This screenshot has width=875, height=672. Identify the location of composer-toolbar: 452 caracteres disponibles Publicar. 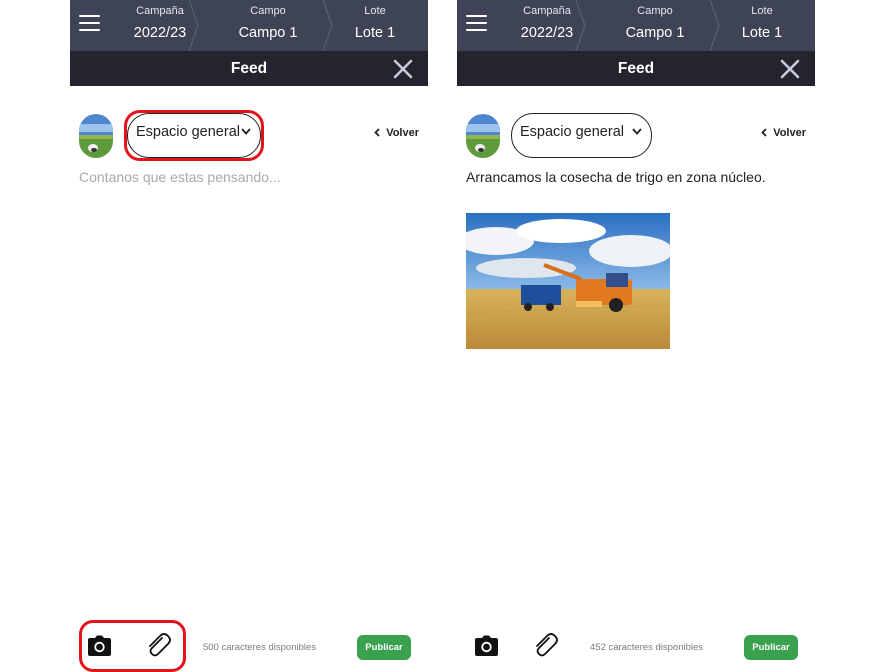
(636, 646).